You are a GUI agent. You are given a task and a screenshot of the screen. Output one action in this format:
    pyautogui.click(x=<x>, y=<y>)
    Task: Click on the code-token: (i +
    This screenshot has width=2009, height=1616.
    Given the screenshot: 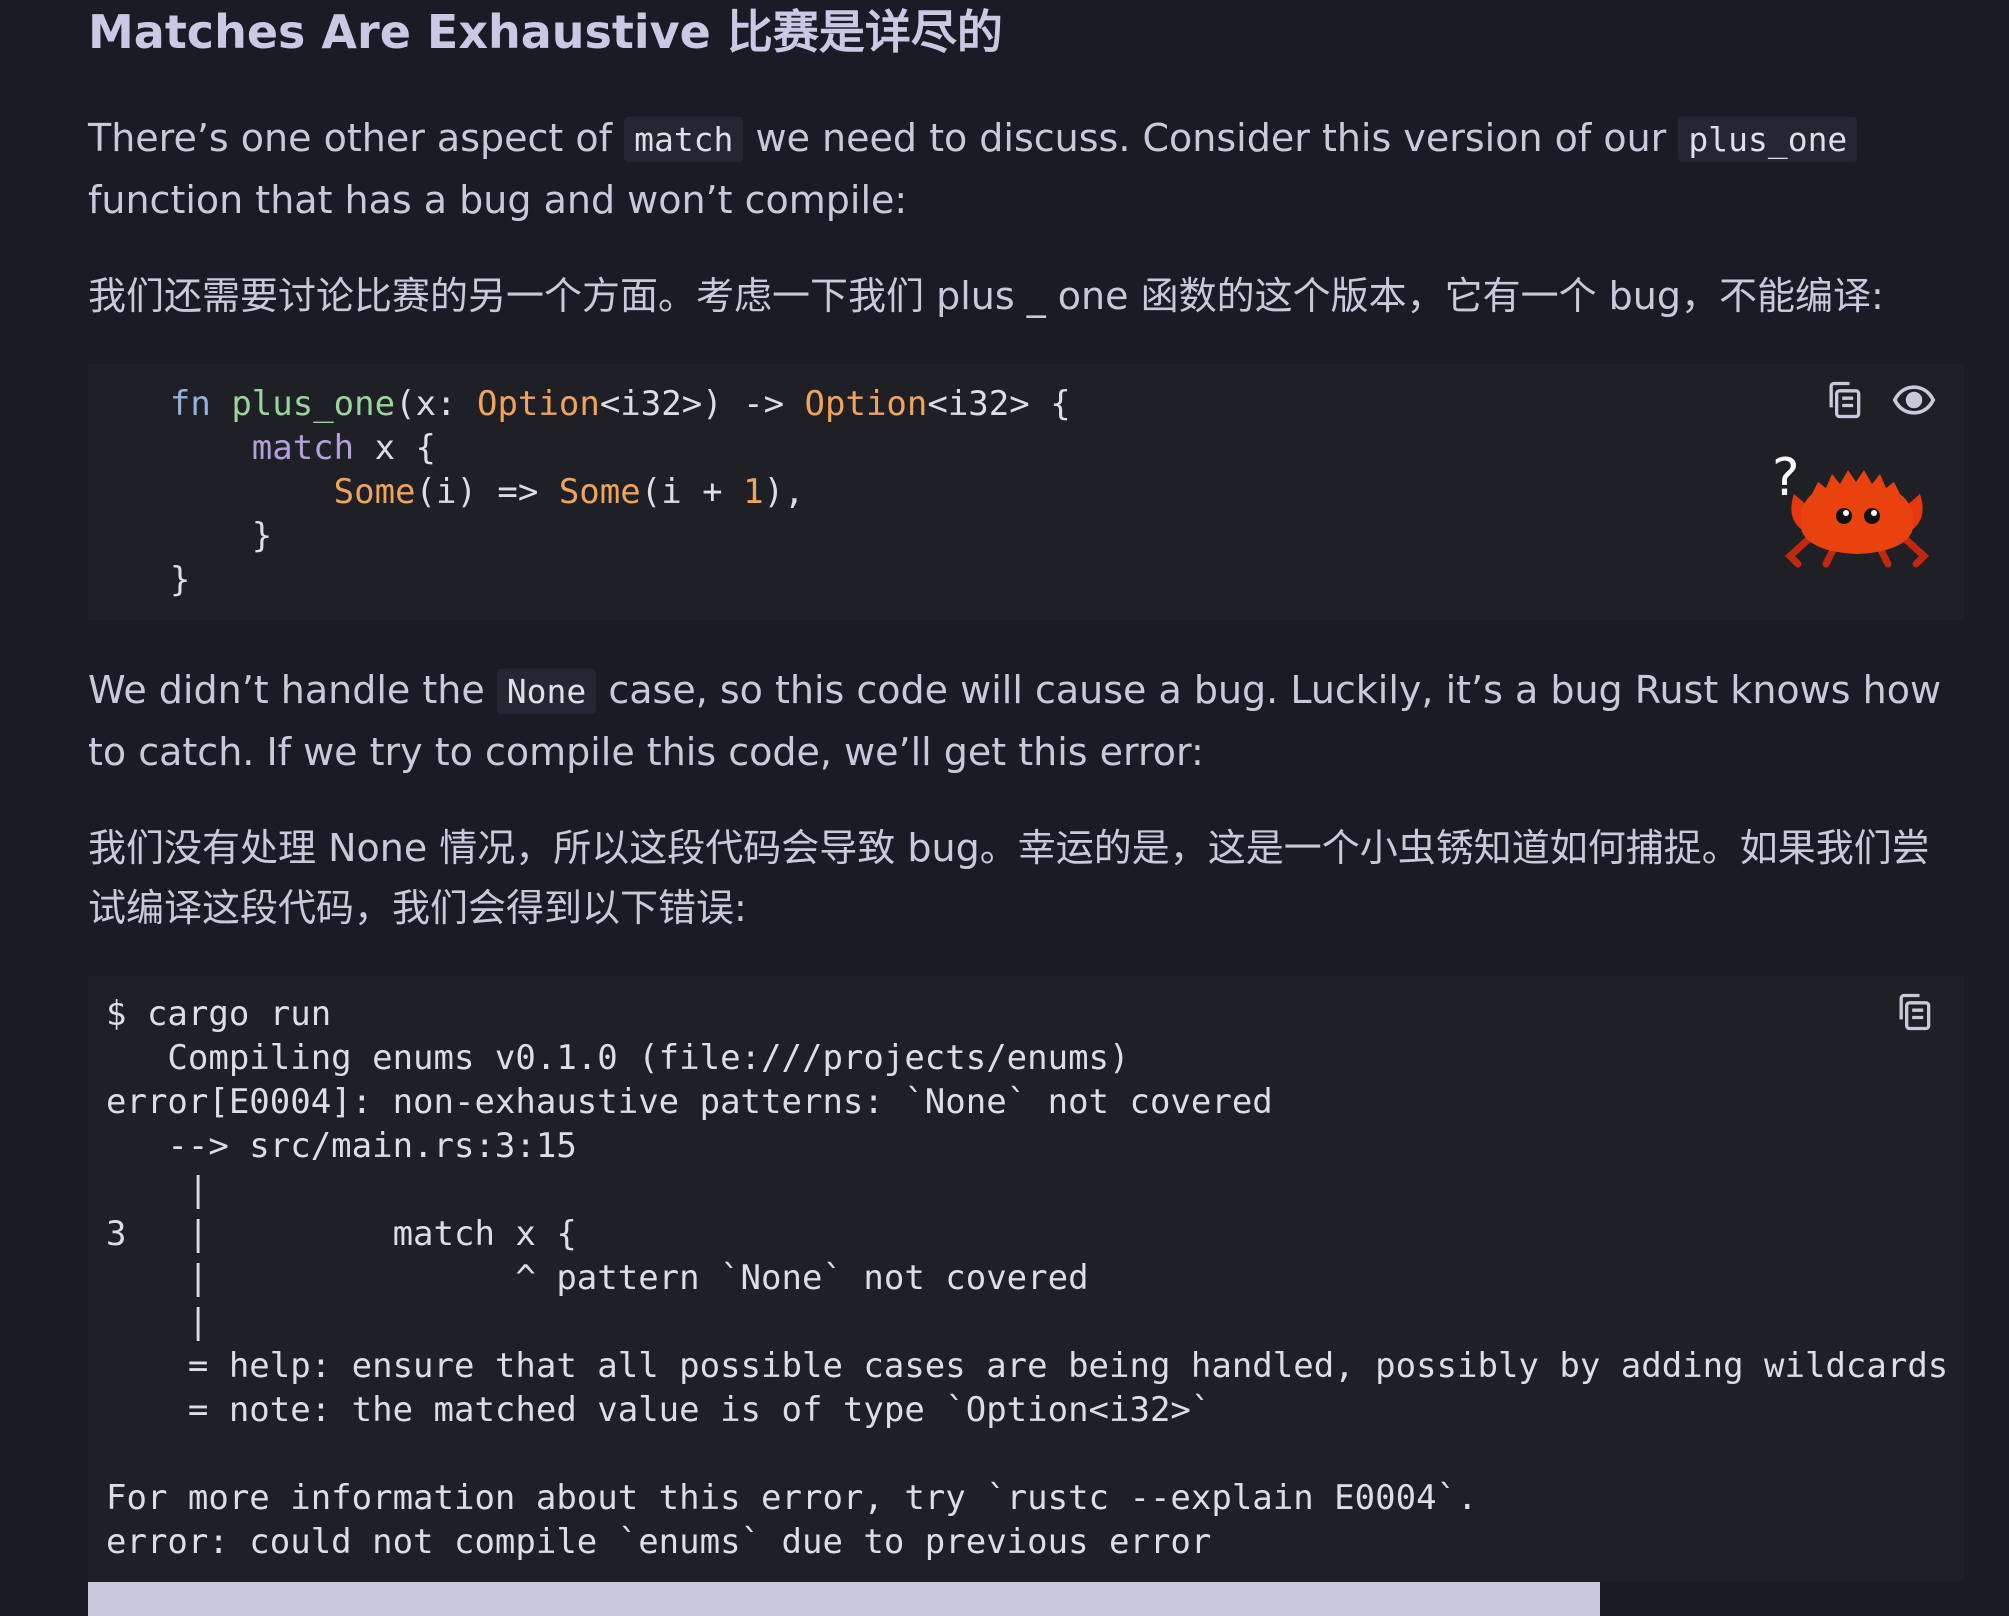 What is the action you would take?
    pyautogui.click(x=692, y=492)
    